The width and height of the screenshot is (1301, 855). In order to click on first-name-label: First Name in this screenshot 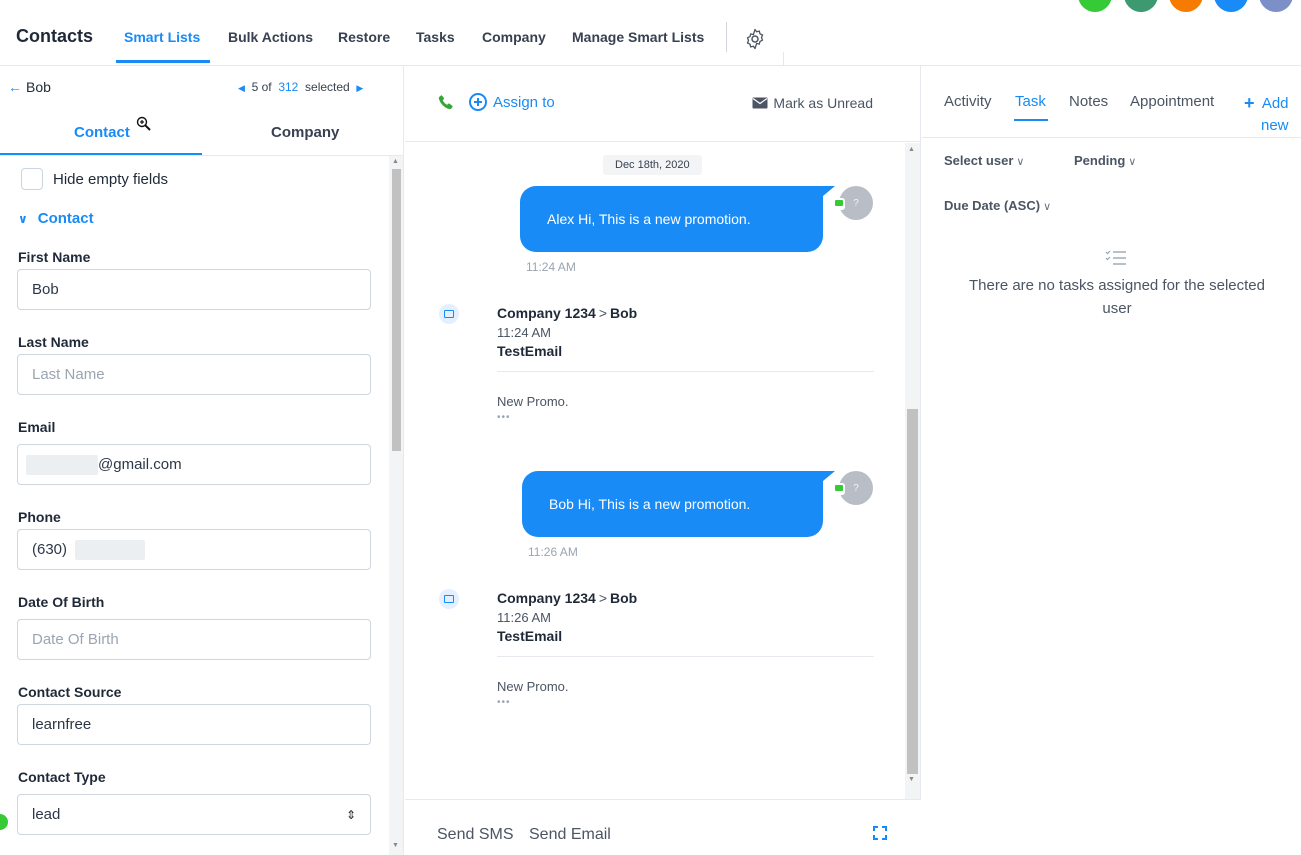, I will do `click(54, 257)`.